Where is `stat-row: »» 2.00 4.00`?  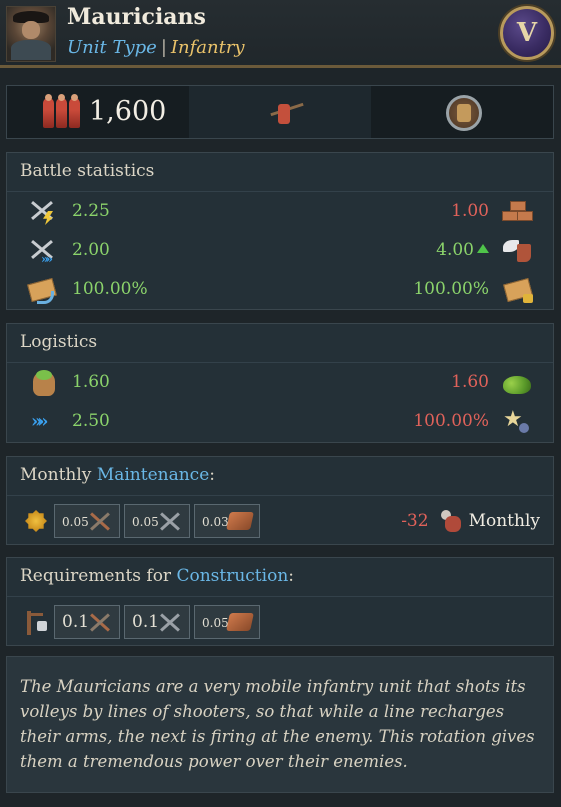 stat-row: »» 2.00 4.00 is located at coordinates (280, 250).